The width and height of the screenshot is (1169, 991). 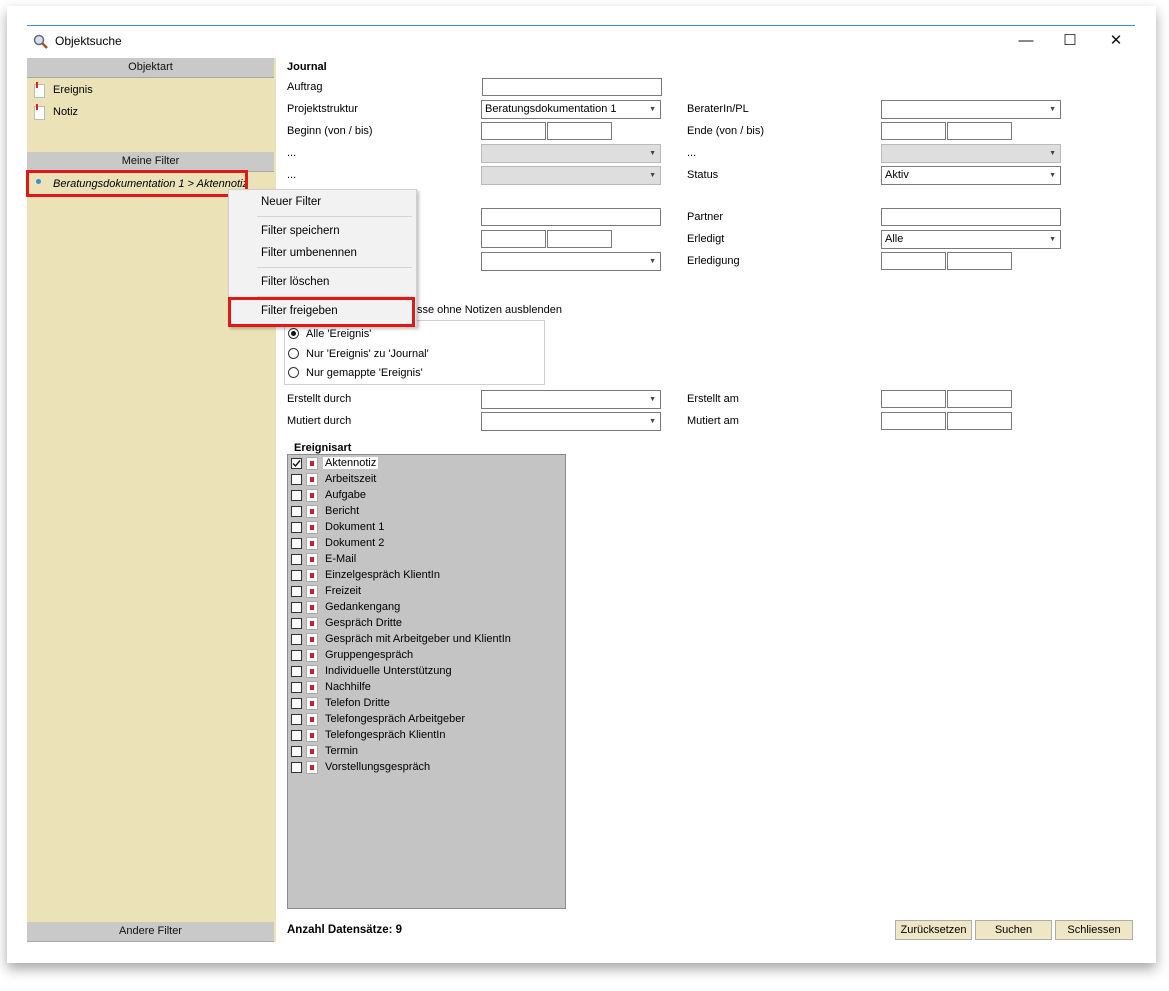 What do you see at coordinates (913, 421) in the screenshot?
I see `mutiert-am-from-input` at bounding box center [913, 421].